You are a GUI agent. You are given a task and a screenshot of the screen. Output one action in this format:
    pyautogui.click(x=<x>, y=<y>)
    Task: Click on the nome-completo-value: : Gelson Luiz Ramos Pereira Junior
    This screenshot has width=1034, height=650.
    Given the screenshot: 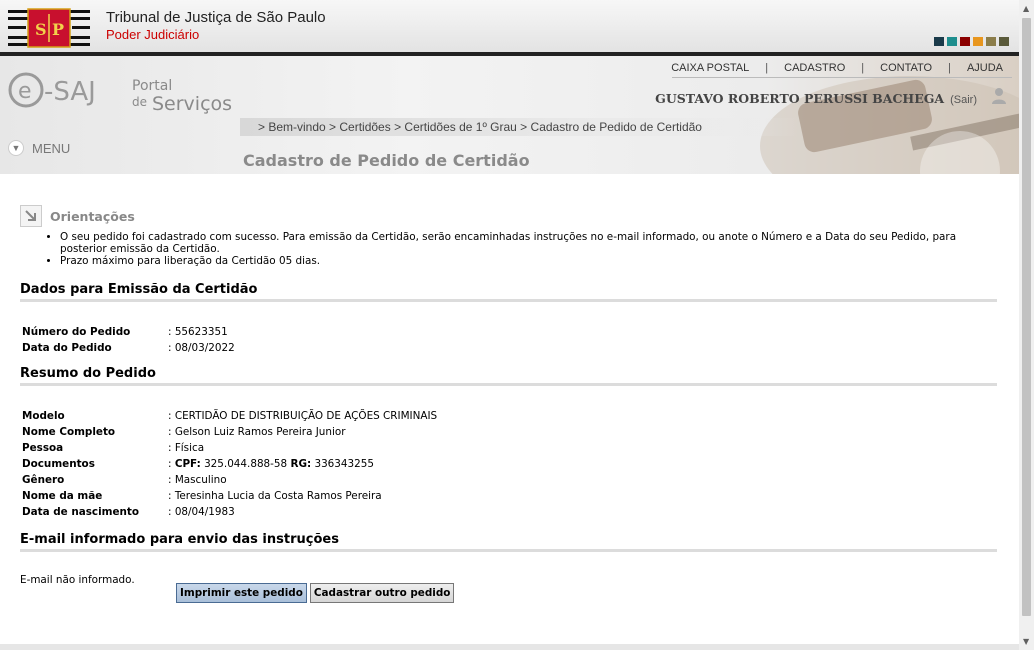 What is the action you would take?
    pyautogui.click(x=257, y=432)
    